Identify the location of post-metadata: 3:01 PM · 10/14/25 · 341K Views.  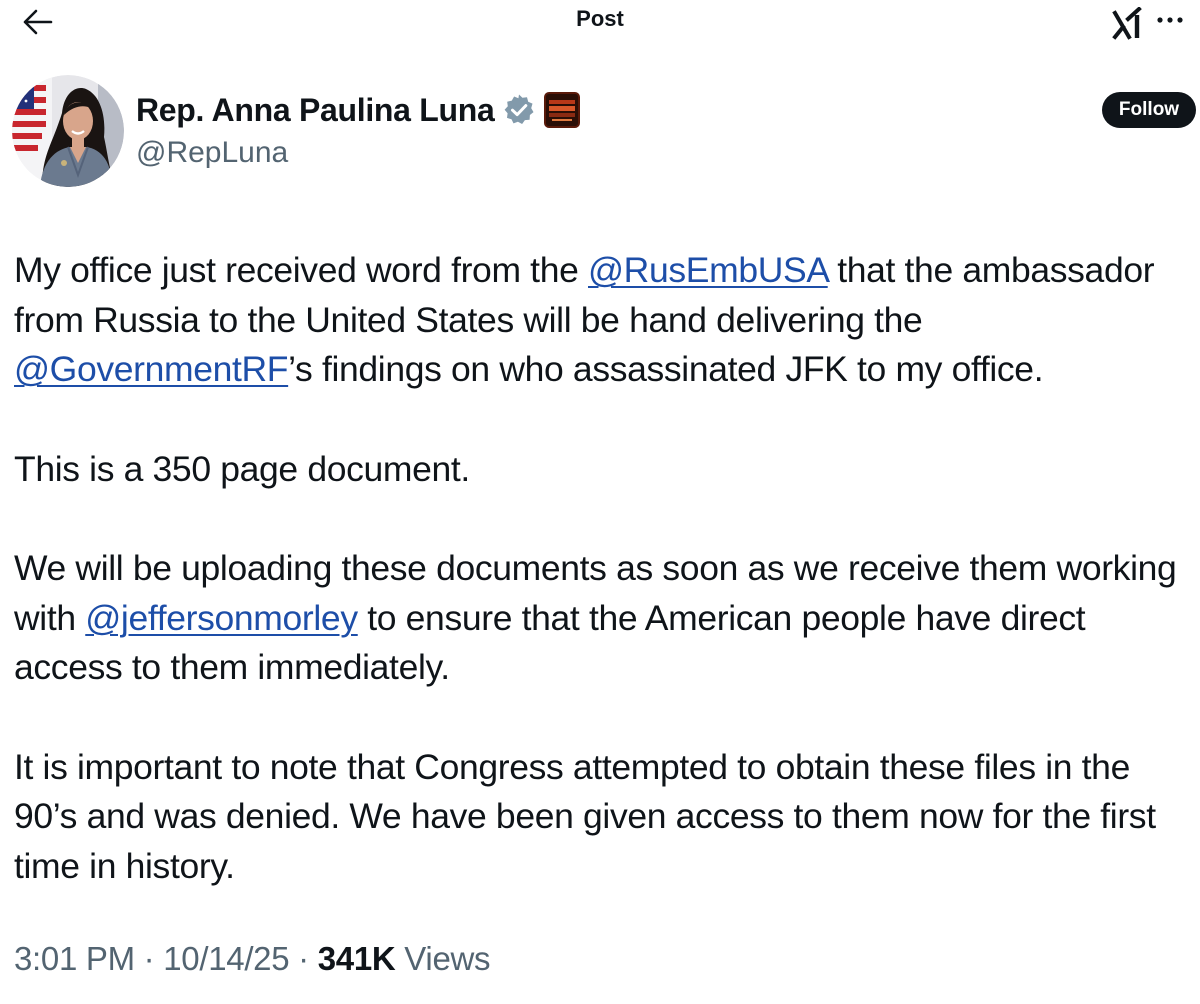
(252, 959).